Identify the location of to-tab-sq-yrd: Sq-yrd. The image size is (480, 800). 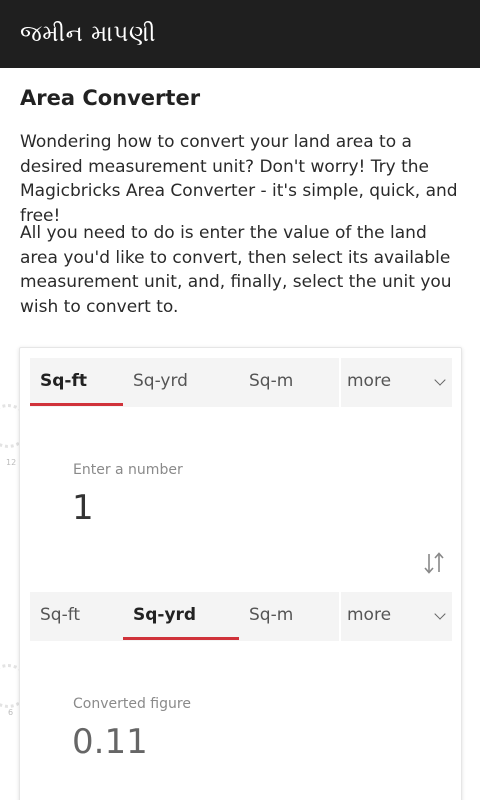
(181, 616).